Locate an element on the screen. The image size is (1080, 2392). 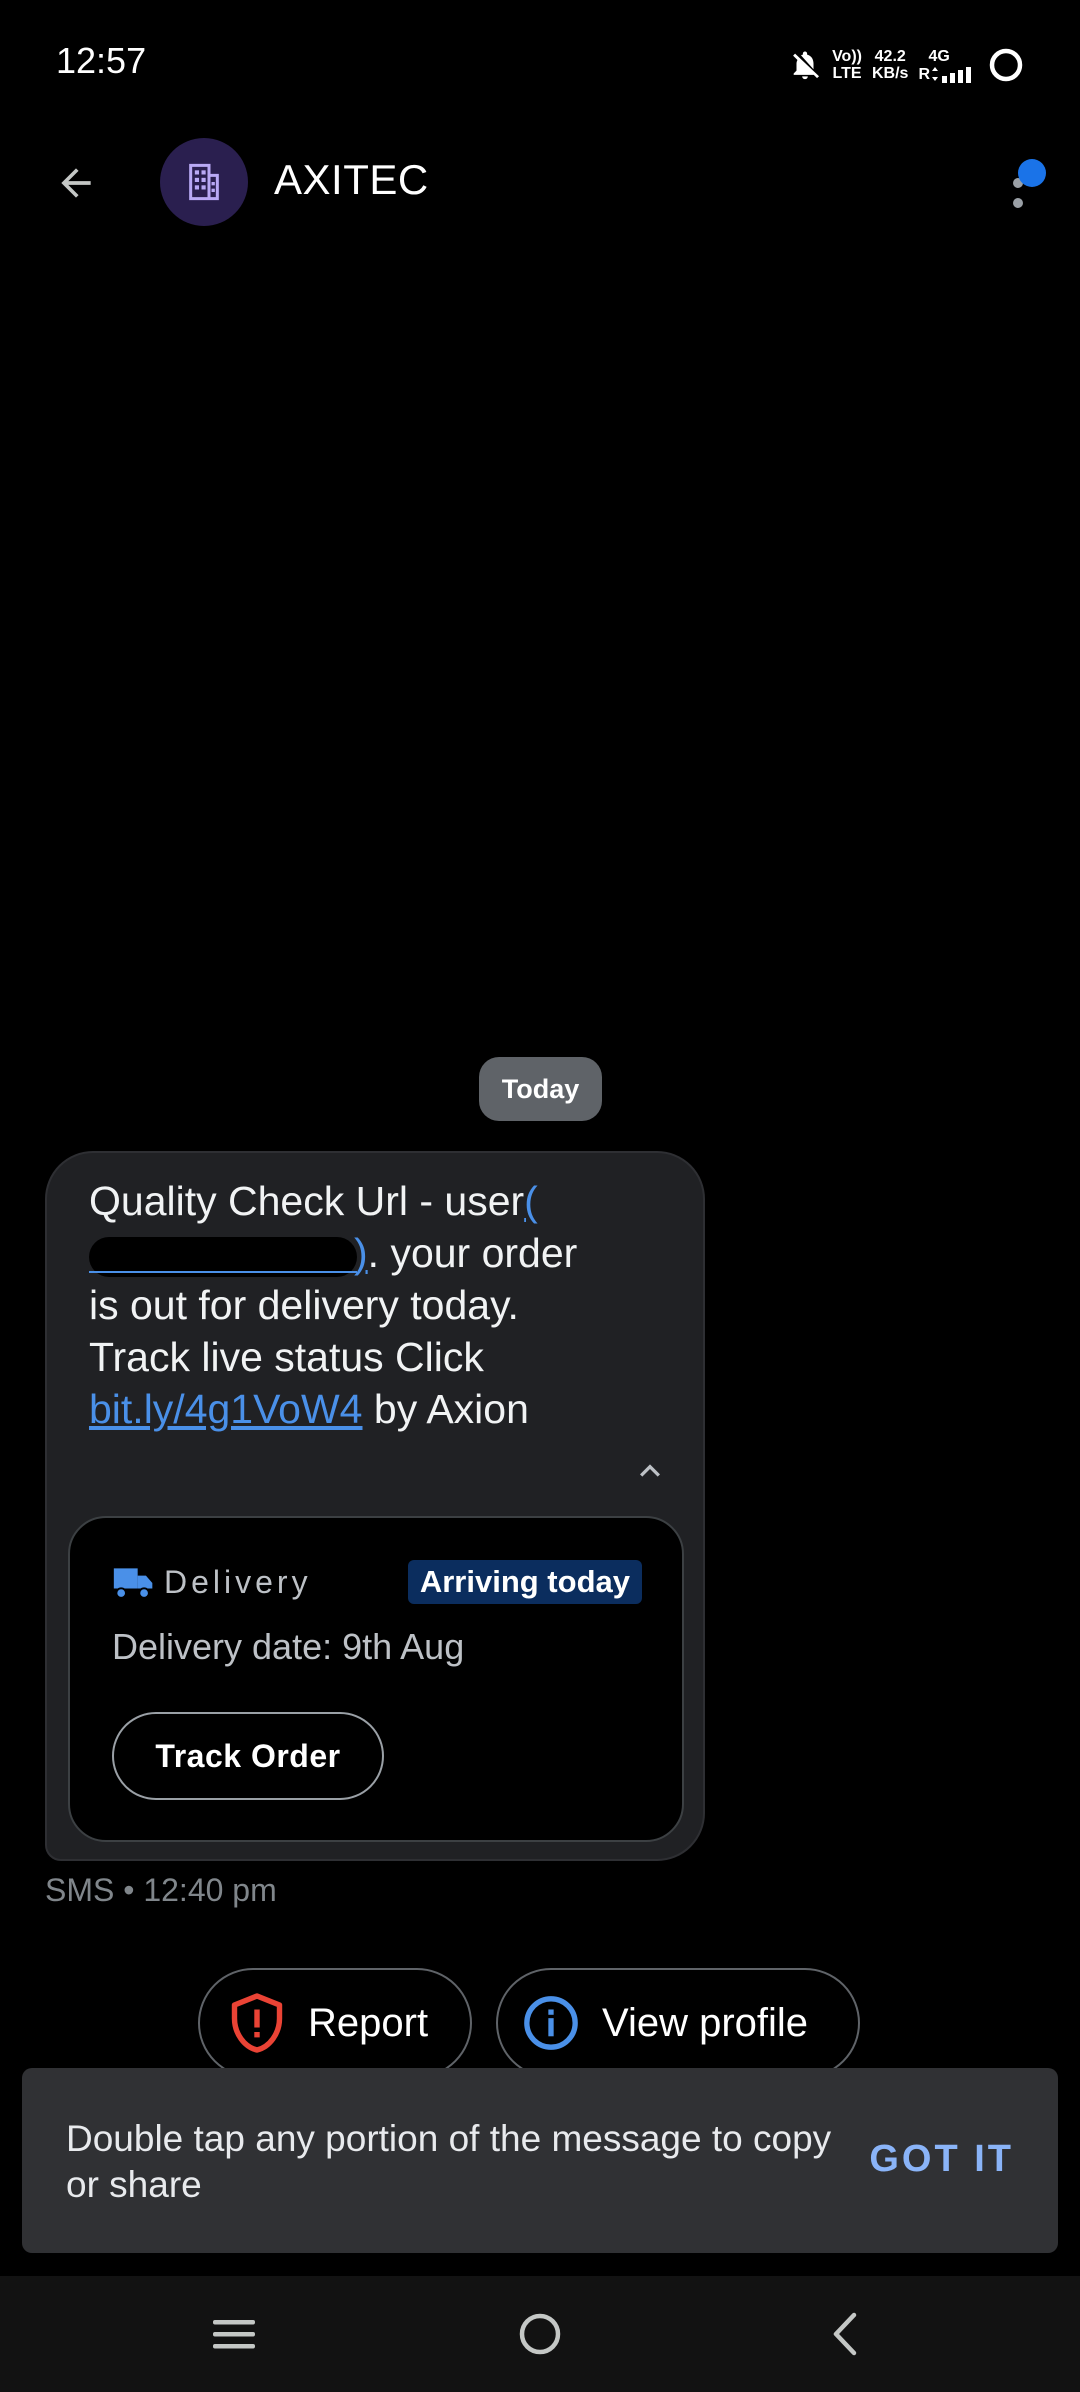
message-meta: SMS • 12:40 pm is located at coordinates (161, 1890).